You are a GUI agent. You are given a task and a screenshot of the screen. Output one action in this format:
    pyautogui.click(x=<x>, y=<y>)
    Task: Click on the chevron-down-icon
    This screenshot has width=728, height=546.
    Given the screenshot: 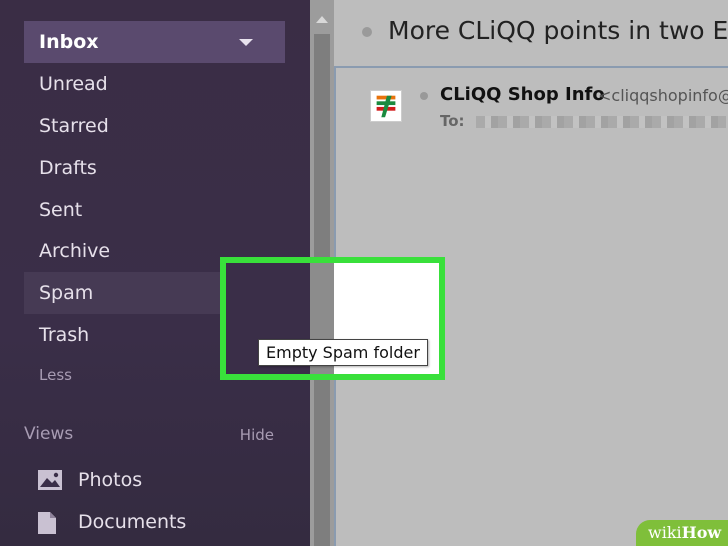 What is the action you would take?
    pyautogui.click(x=246, y=42)
    